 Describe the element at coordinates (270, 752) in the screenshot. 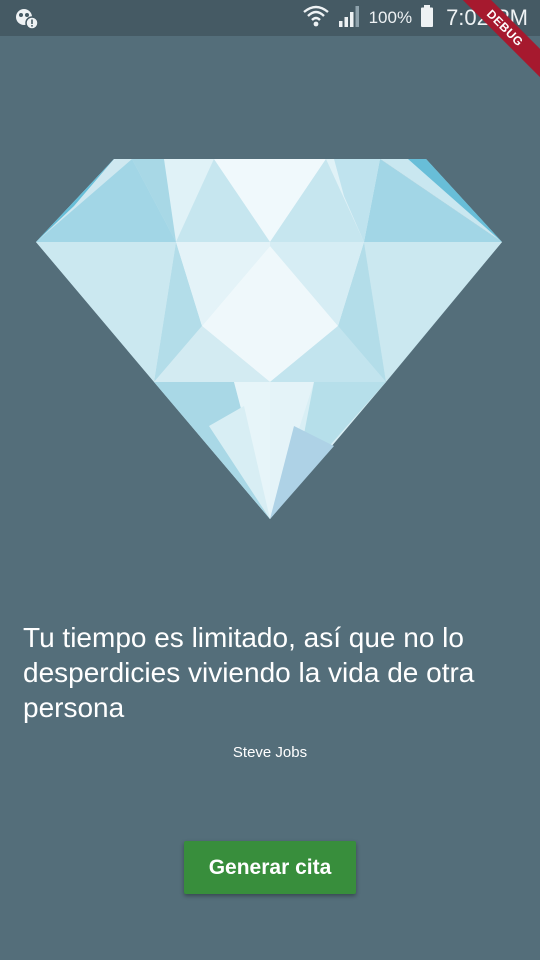

I see `quote-author: Steve Jobs` at that location.